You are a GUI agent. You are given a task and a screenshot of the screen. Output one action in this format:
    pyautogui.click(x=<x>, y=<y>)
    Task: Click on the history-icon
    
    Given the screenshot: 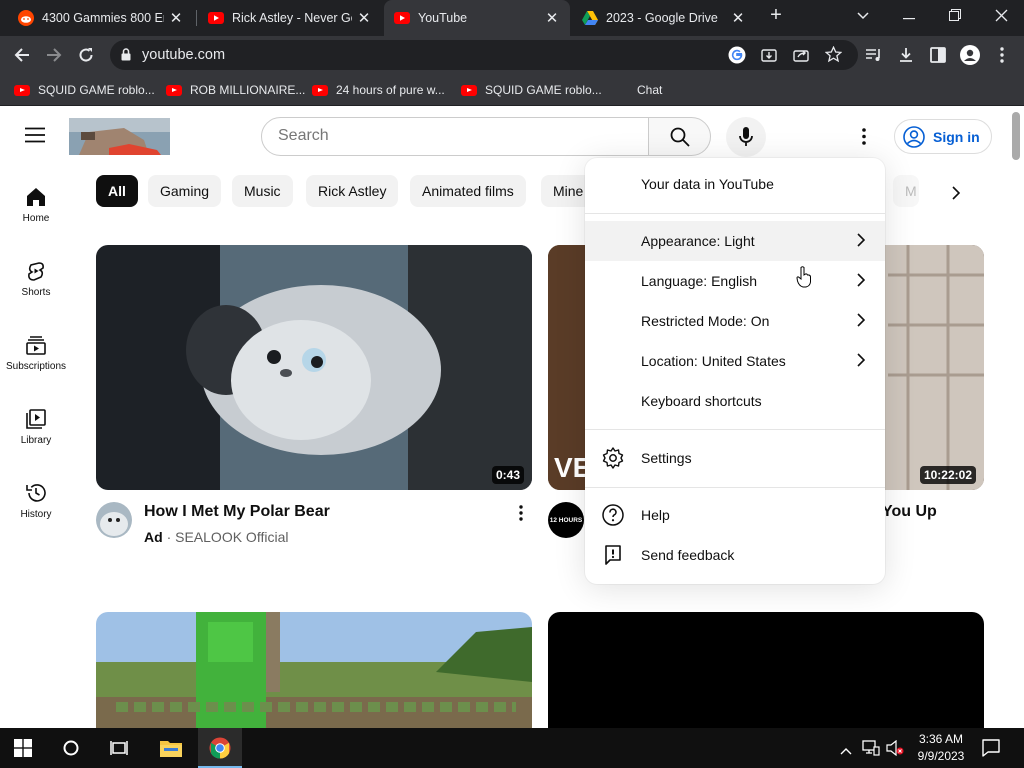 What is the action you would take?
    pyautogui.click(x=36, y=493)
    